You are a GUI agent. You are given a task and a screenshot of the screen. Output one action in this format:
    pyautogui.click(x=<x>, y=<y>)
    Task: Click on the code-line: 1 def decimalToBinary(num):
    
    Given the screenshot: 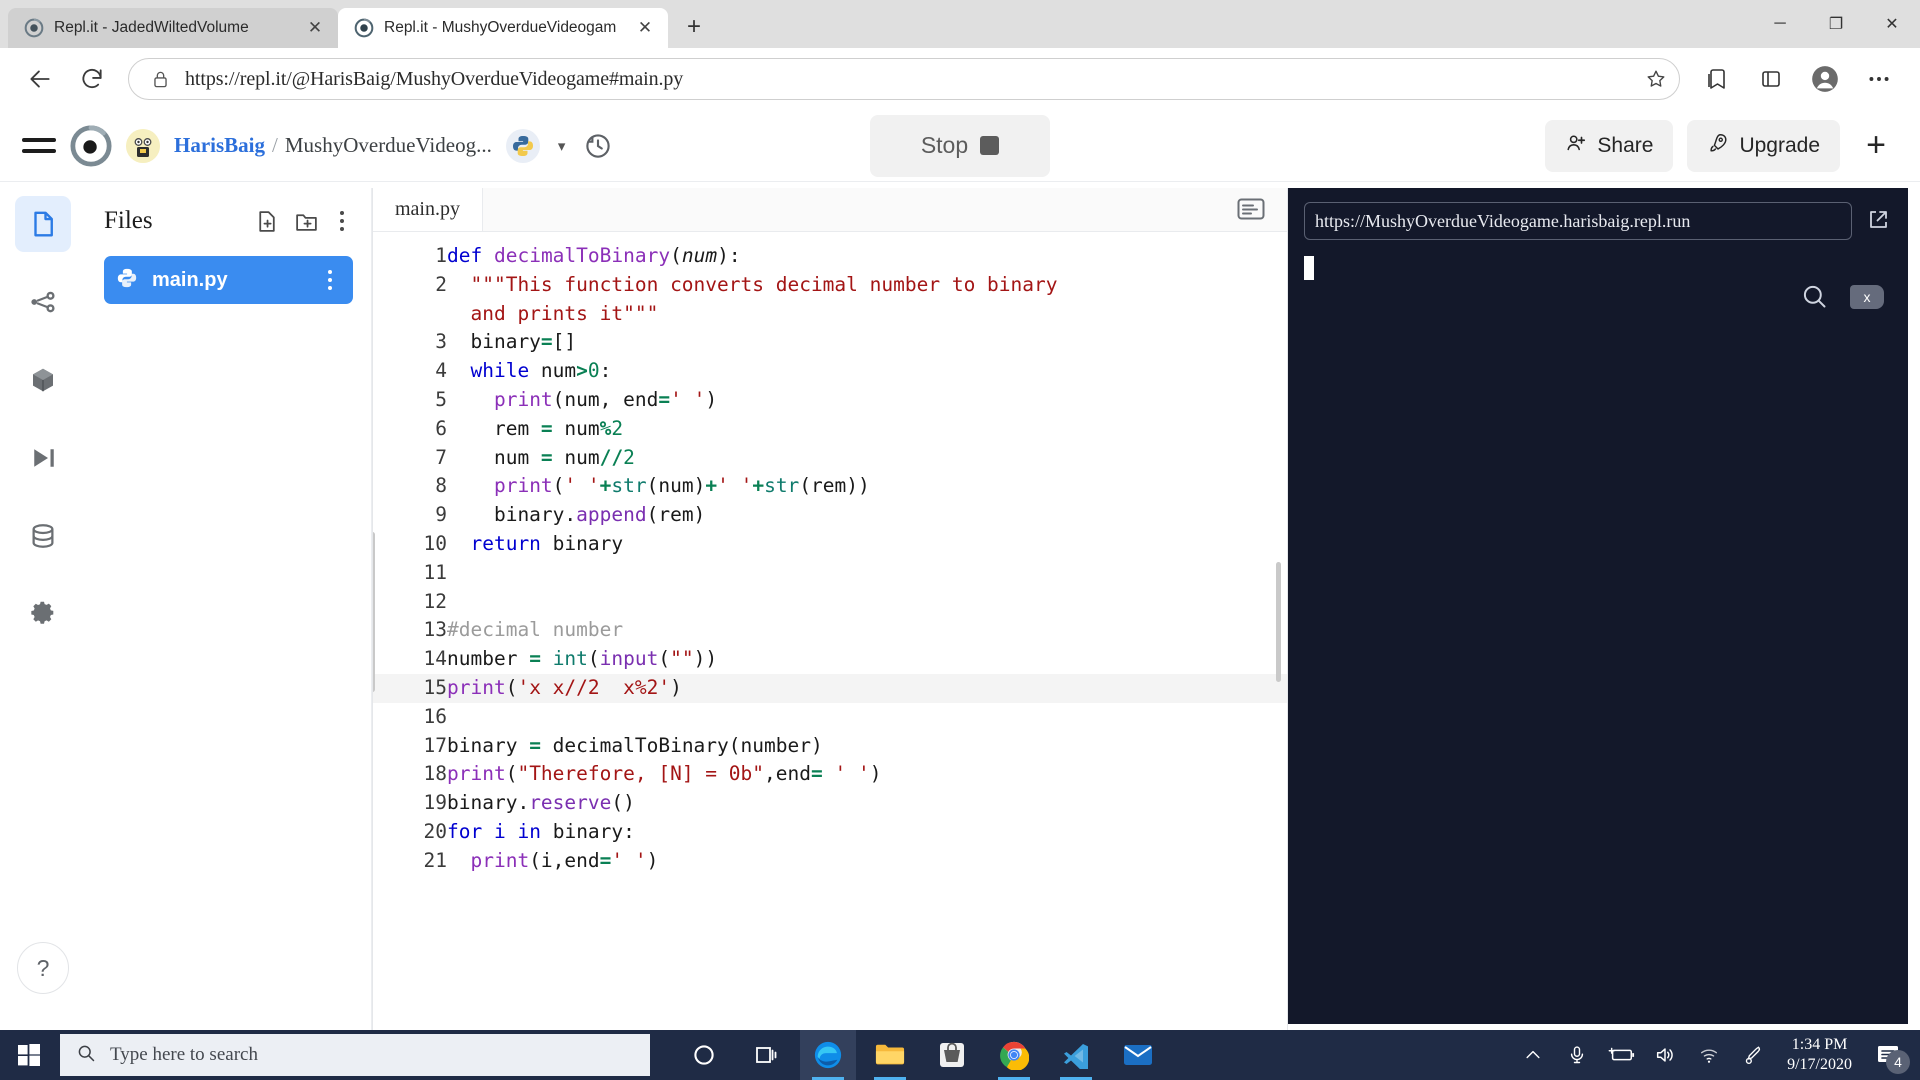 What is the action you would take?
    pyautogui.click(x=830, y=256)
    